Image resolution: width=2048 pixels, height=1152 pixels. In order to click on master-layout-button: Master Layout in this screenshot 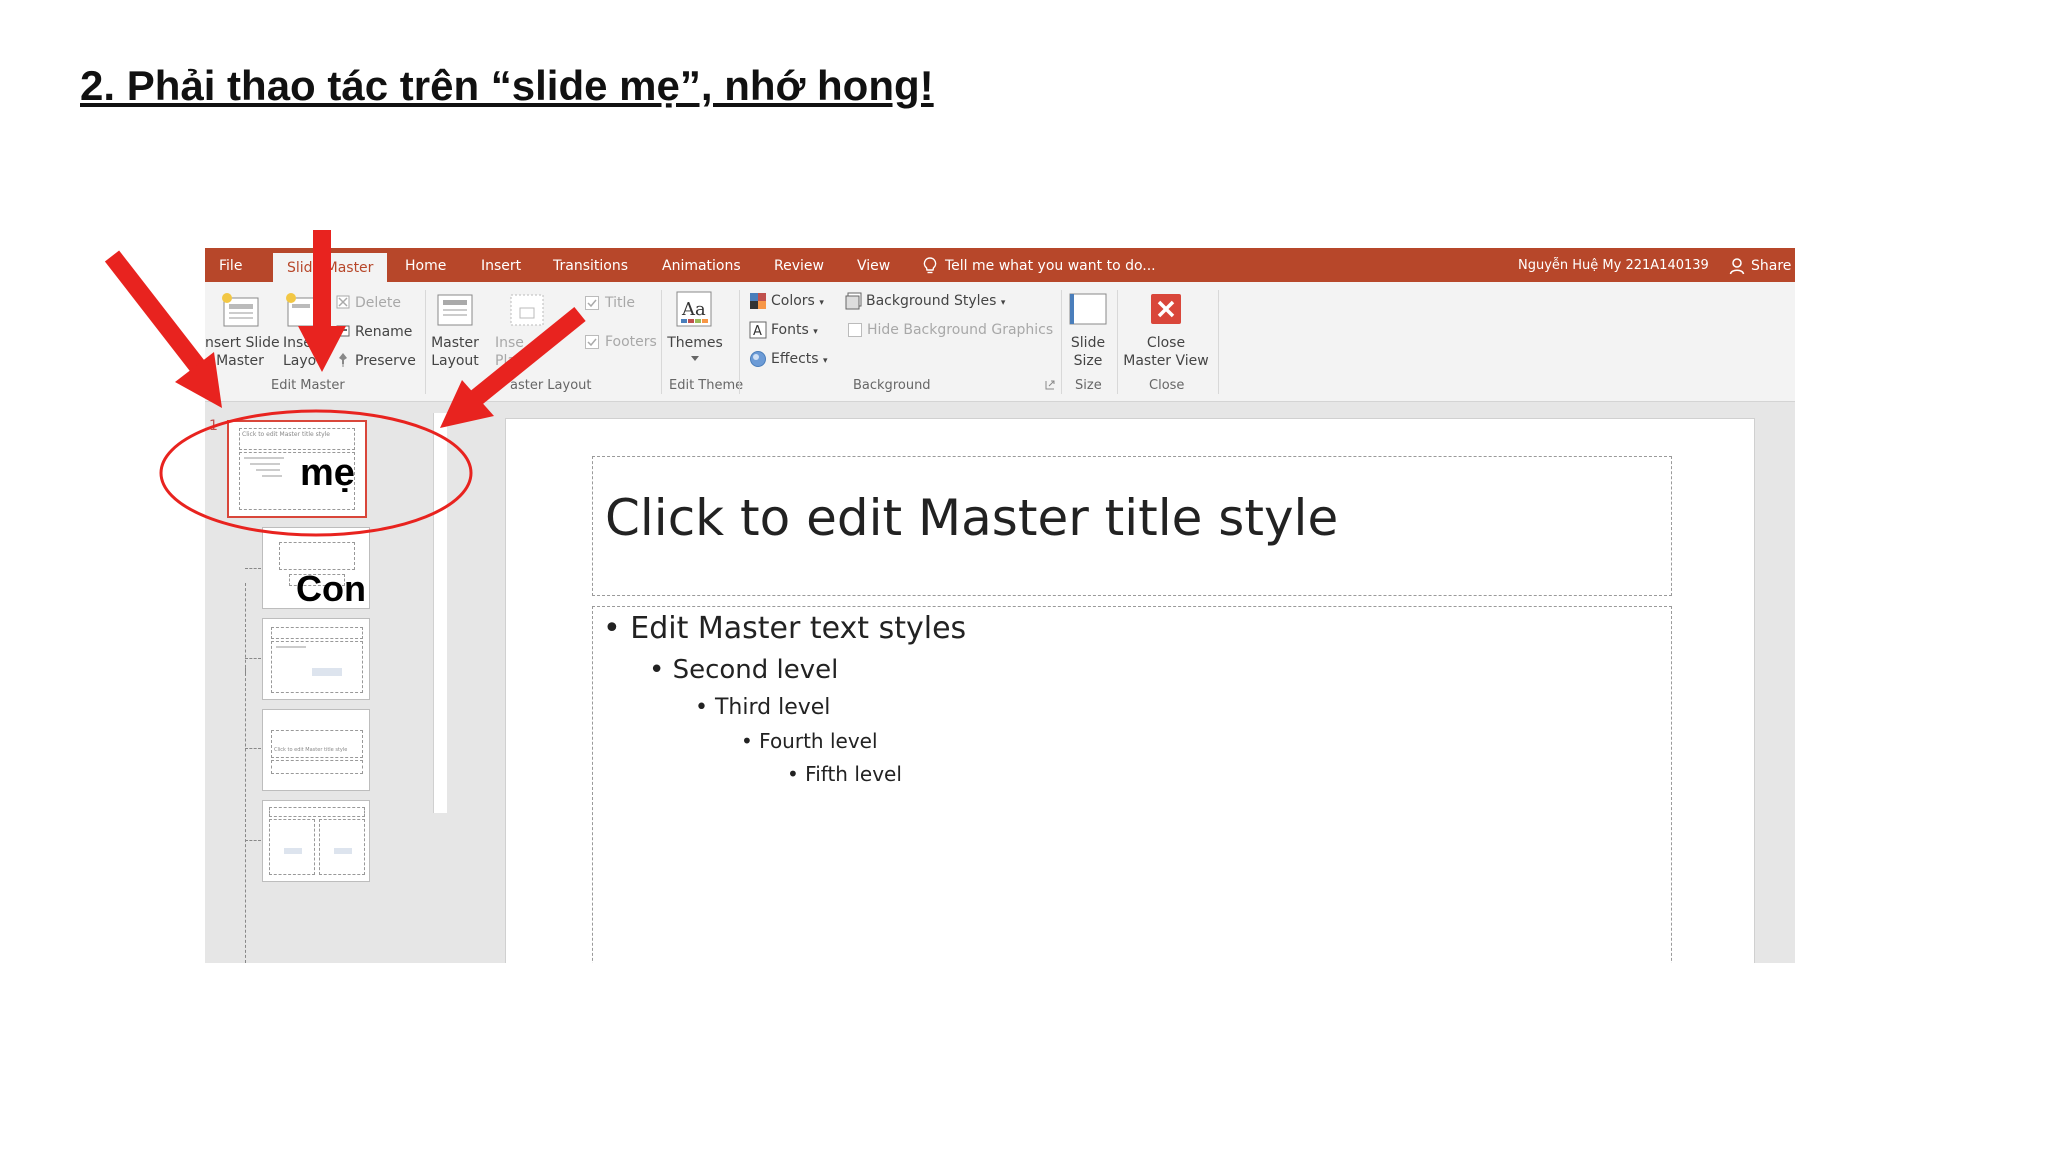, I will do `click(455, 352)`.